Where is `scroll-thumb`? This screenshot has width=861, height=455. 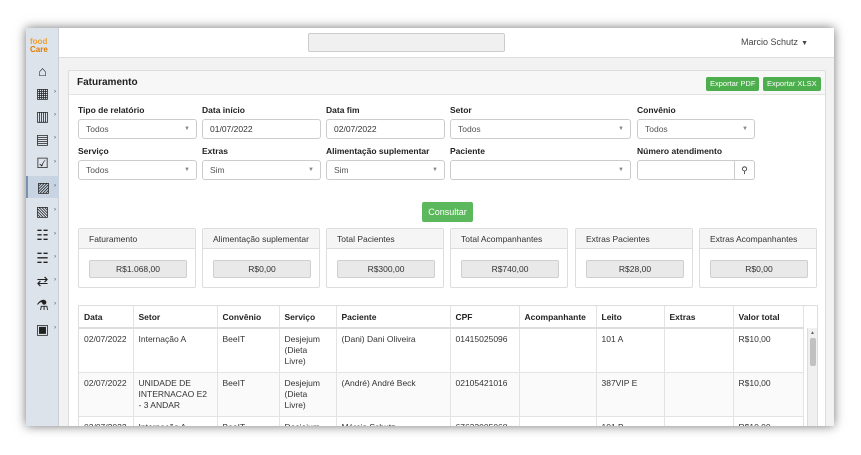 scroll-thumb is located at coordinates (813, 352).